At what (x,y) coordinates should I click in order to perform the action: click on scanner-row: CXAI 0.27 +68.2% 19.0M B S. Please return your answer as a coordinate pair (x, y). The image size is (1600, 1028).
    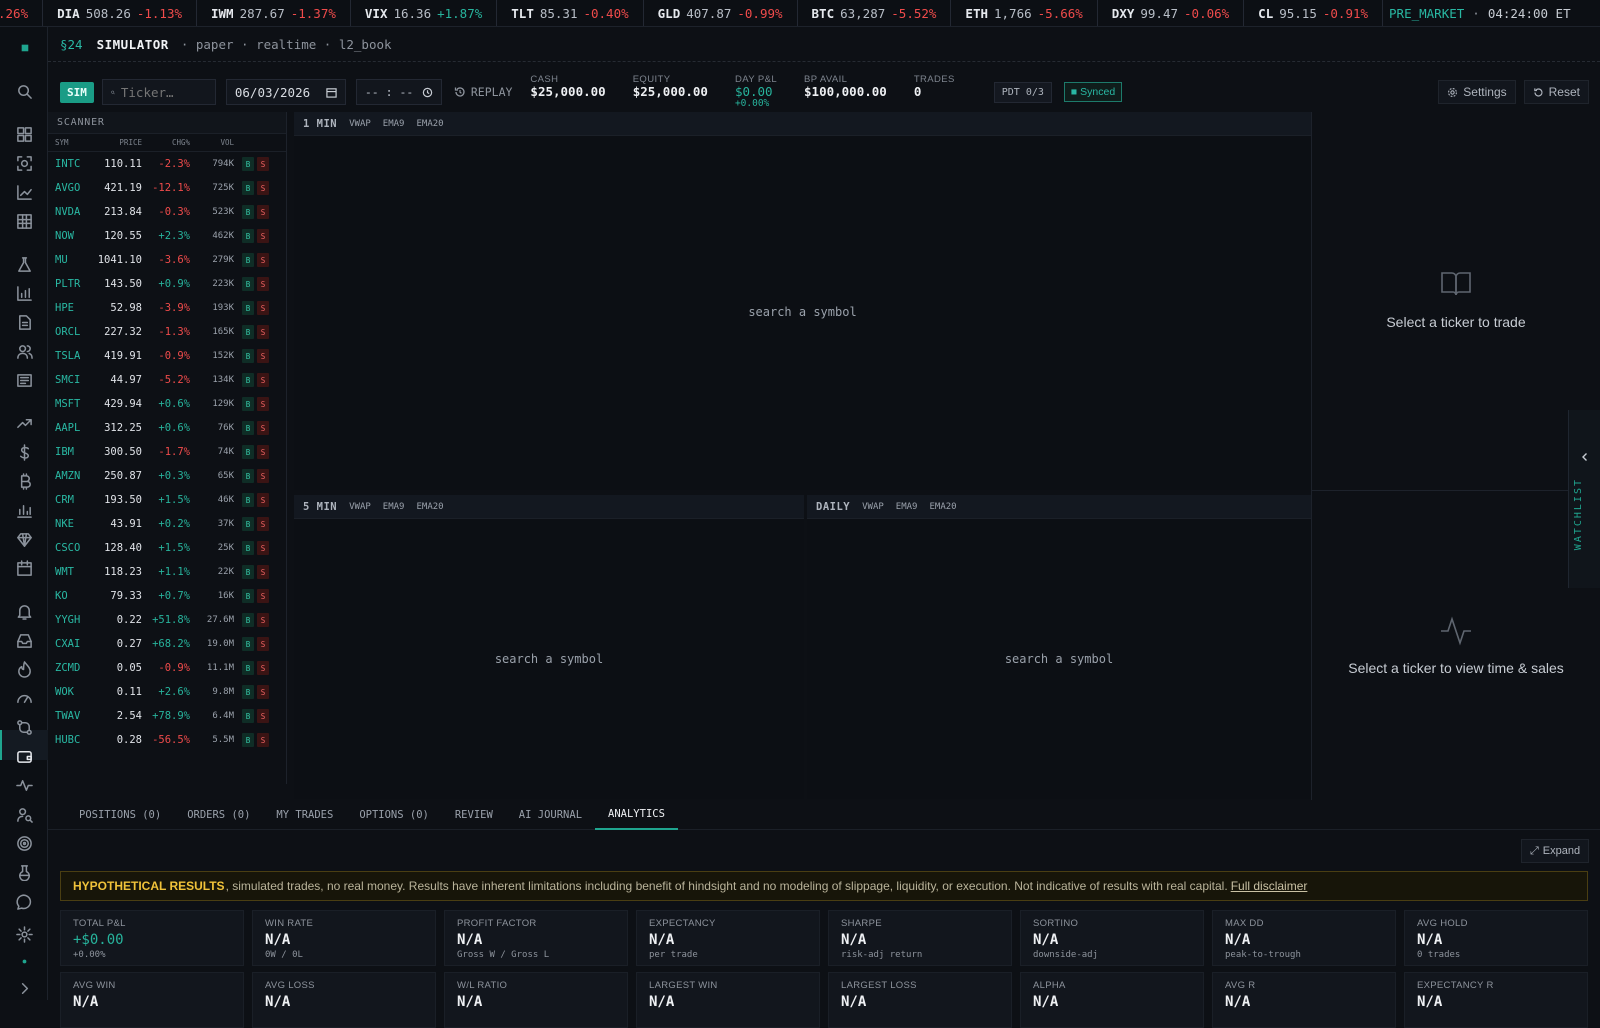
    Looking at the image, I should click on (167, 644).